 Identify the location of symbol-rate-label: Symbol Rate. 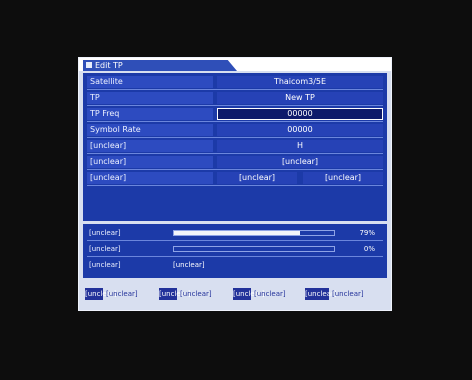
(150, 130).